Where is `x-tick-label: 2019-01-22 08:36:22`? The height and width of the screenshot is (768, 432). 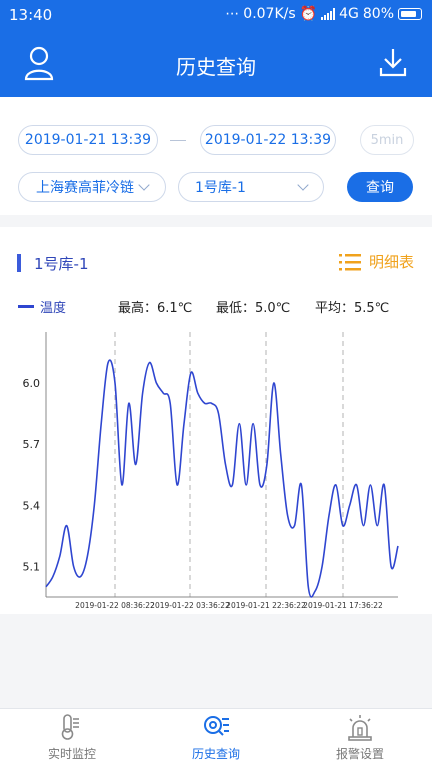 x-tick-label: 2019-01-22 08:36:22 is located at coordinates (115, 605).